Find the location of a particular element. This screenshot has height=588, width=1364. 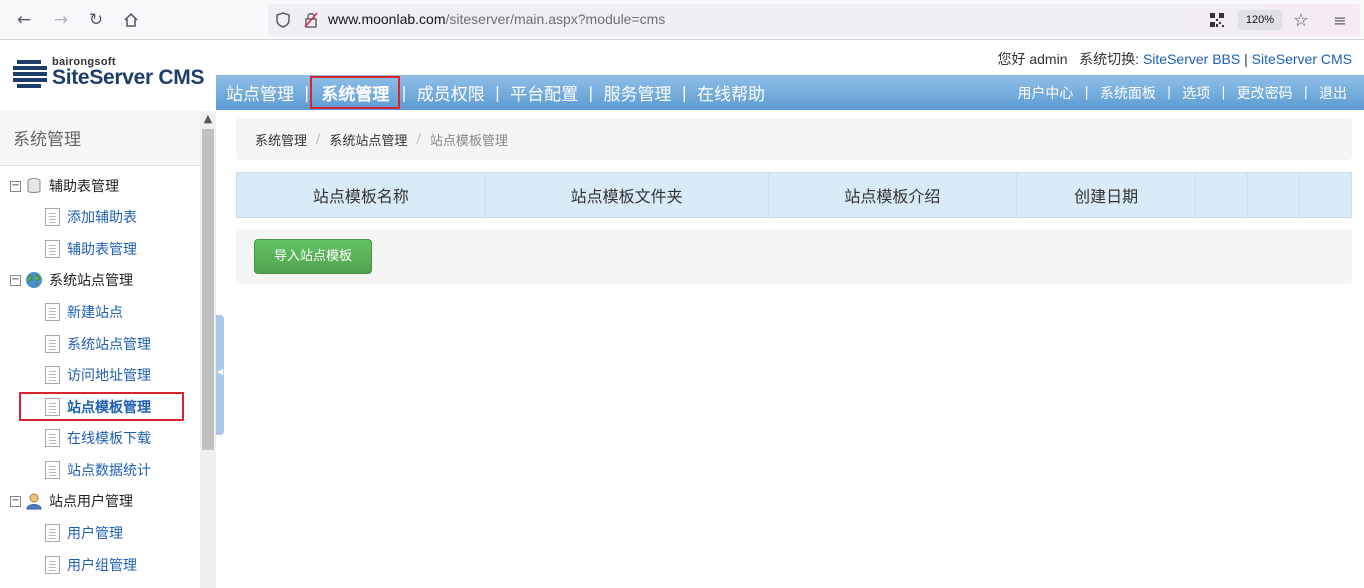

action-bar: 导入站点模板 is located at coordinates (794, 256).